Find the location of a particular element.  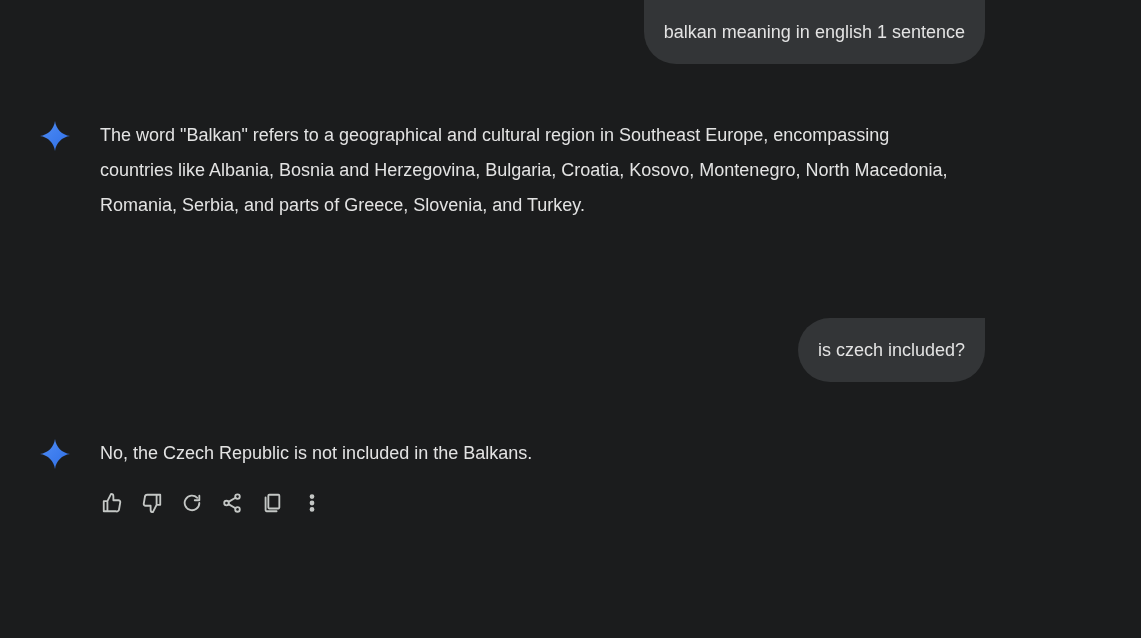

response-text: No, the Czech Republic is not included in the Balkans. is located at coordinates (316, 453).